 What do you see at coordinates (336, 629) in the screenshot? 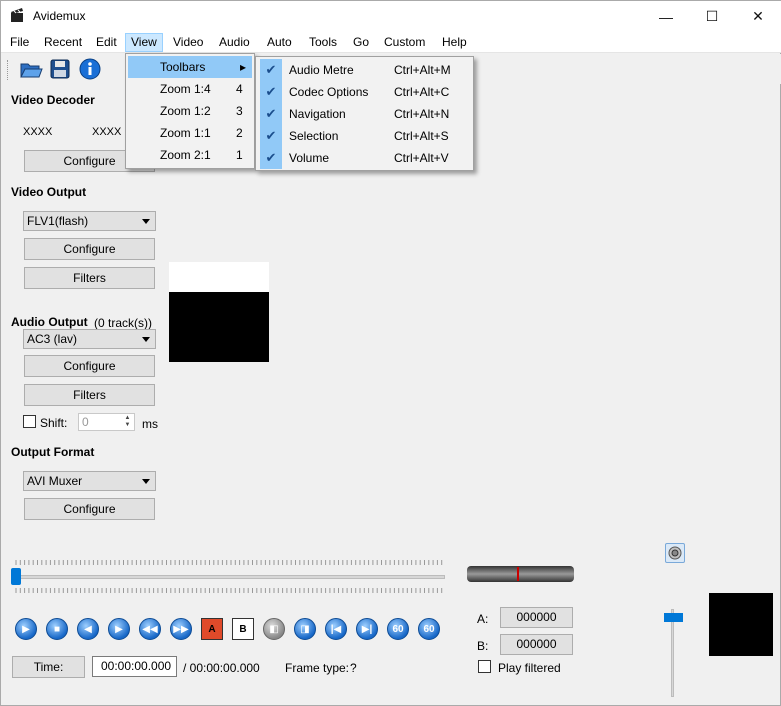
I see `first-frame-icon: |◀` at bounding box center [336, 629].